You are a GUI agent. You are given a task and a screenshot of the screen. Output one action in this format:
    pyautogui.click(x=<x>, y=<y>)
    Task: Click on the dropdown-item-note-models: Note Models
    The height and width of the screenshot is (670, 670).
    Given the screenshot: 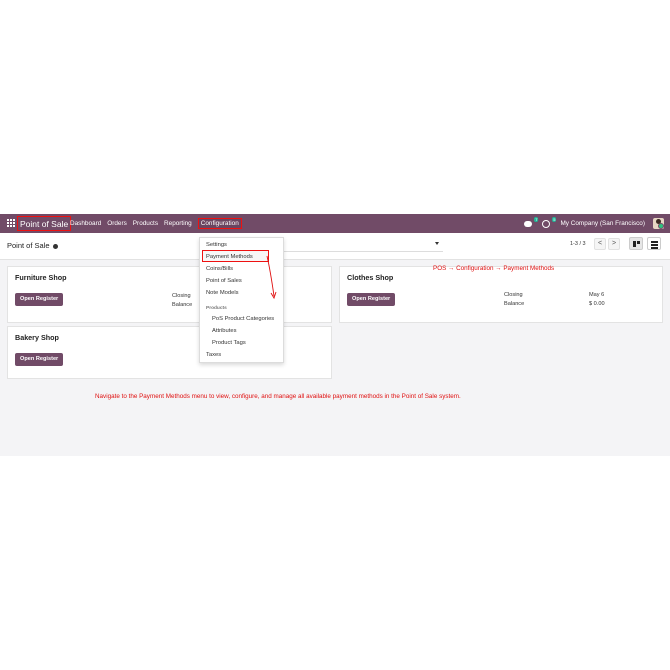 What is the action you would take?
    pyautogui.click(x=222, y=293)
    